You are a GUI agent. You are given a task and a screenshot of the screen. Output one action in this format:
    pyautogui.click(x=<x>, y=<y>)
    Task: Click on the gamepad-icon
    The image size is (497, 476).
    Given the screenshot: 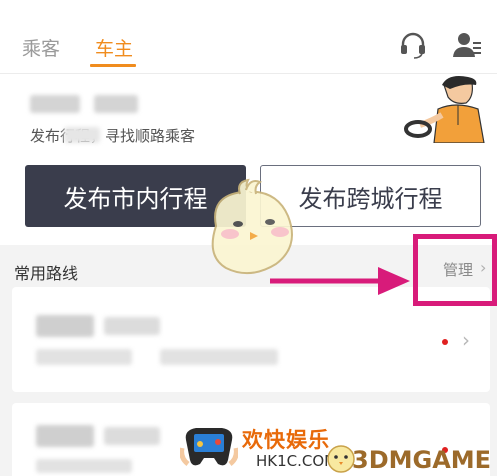 What is the action you would take?
    pyautogui.click(x=209, y=447)
    